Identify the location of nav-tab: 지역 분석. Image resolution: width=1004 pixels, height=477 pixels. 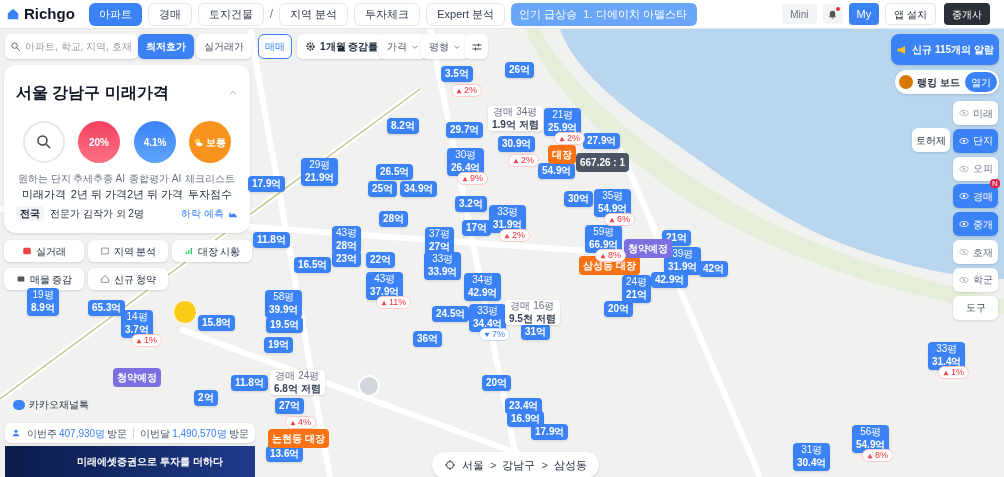
(314, 14).